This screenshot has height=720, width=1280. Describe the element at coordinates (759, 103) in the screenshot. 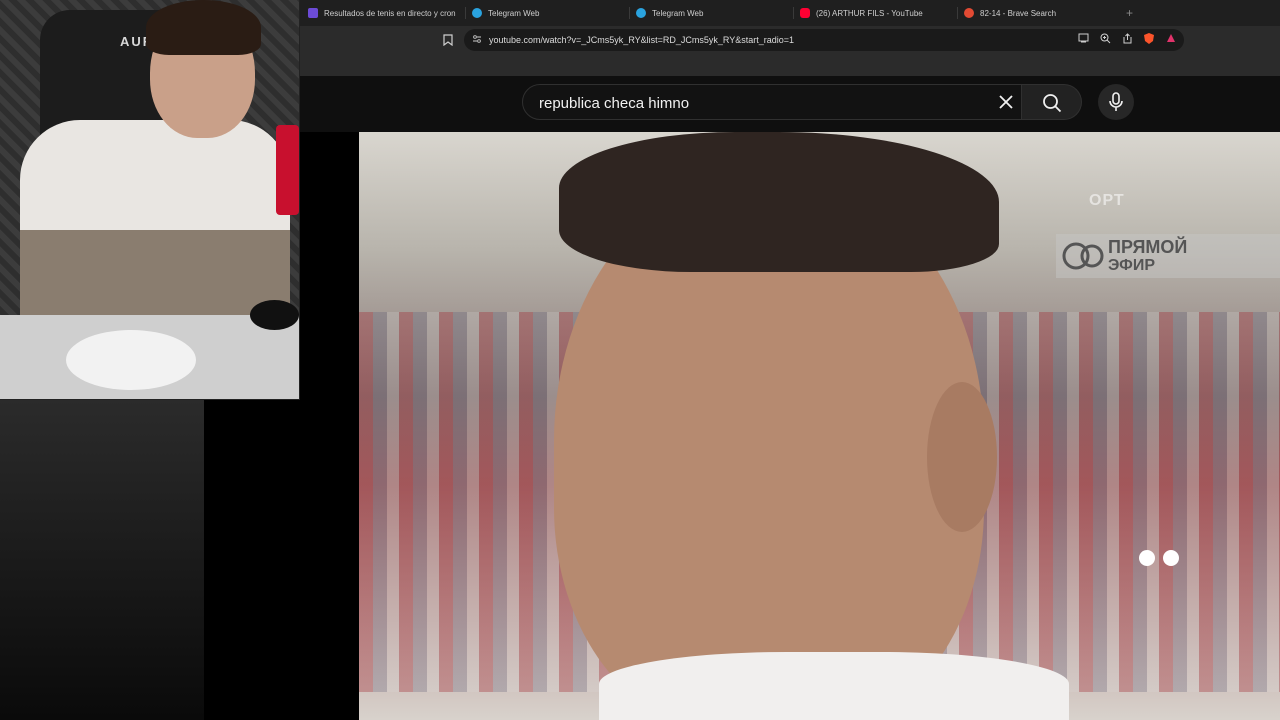

I see `search-input` at that location.